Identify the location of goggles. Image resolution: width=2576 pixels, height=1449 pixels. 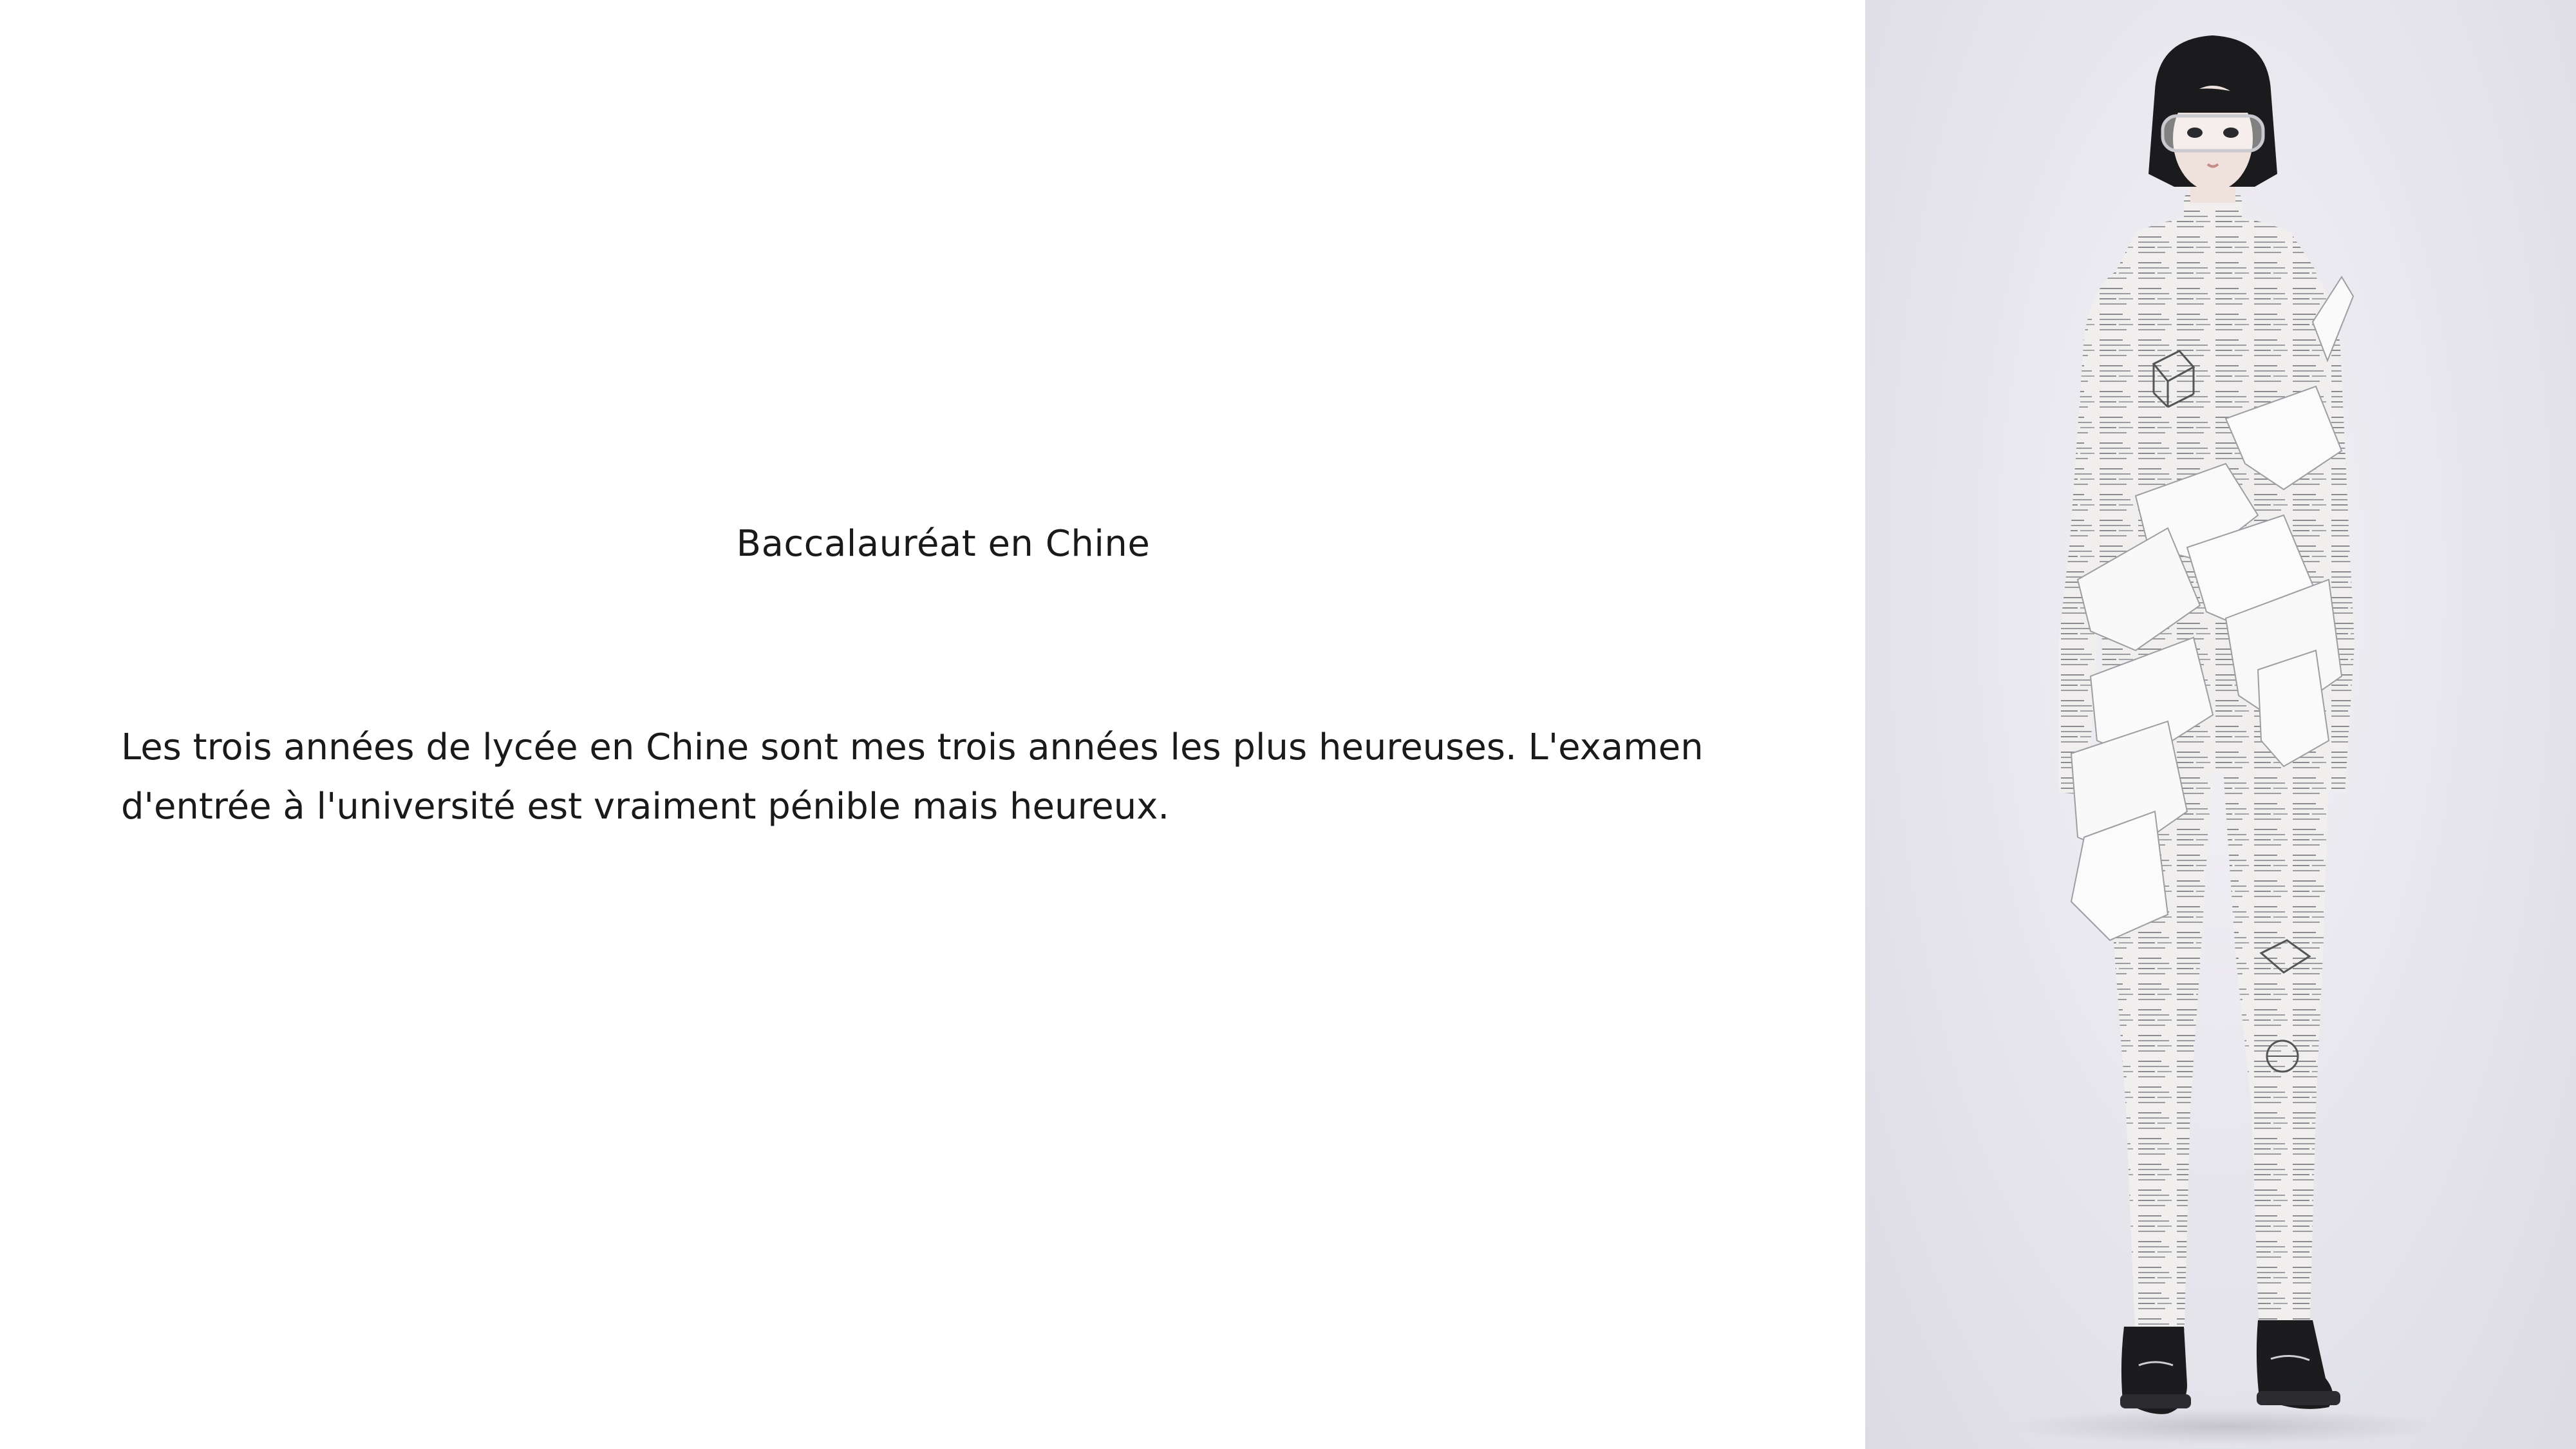
(2213, 133).